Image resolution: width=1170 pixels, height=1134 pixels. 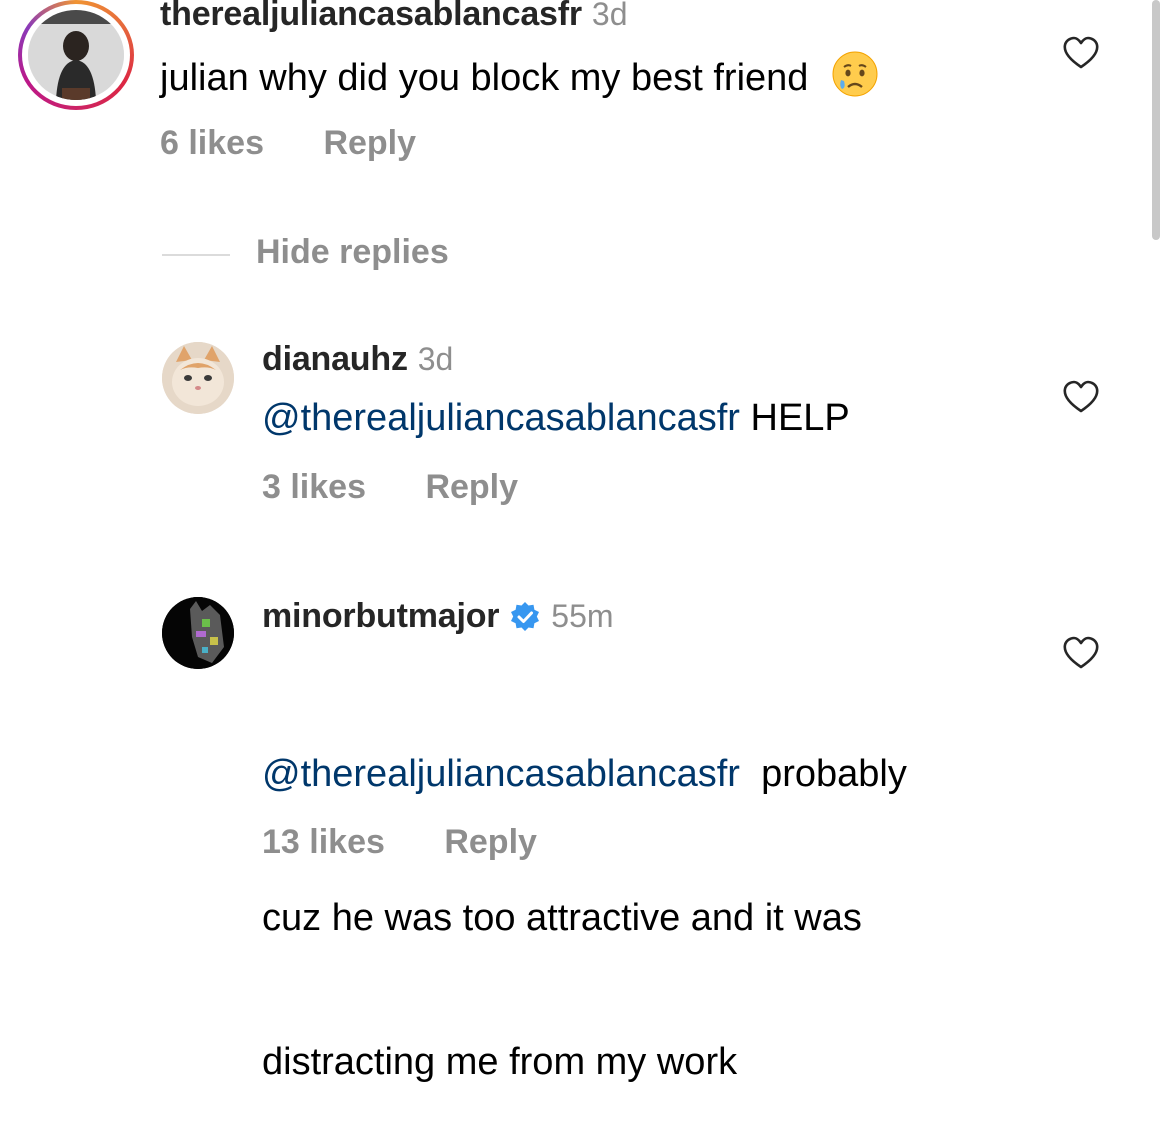 What do you see at coordinates (794, 418) in the screenshot?
I see `reply-text: HELP` at bounding box center [794, 418].